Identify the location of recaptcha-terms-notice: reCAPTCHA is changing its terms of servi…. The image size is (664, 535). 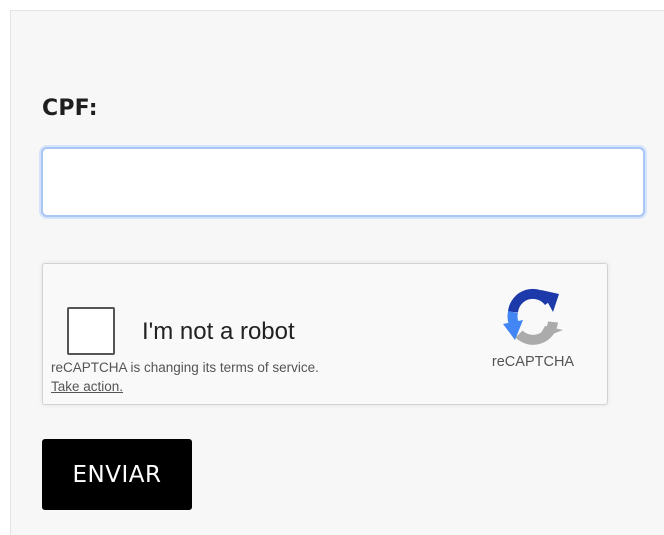
(185, 367).